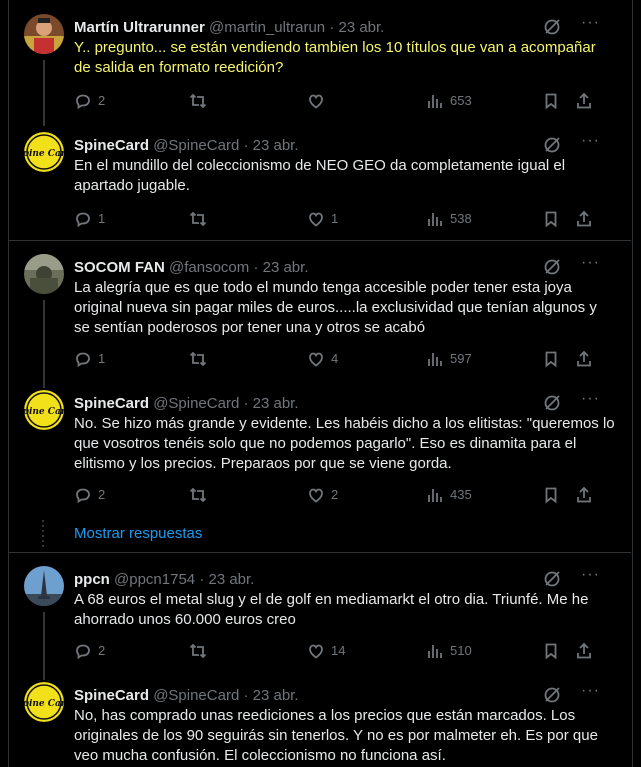  What do you see at coordinates (92, 579) in the screenshot?
I see `author-name: ppcn` at bounding box center [92, 579].